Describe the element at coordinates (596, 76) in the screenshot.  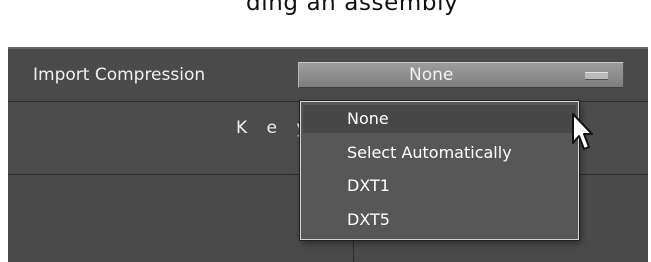
I see `dropdown-handle-icon` at that location.